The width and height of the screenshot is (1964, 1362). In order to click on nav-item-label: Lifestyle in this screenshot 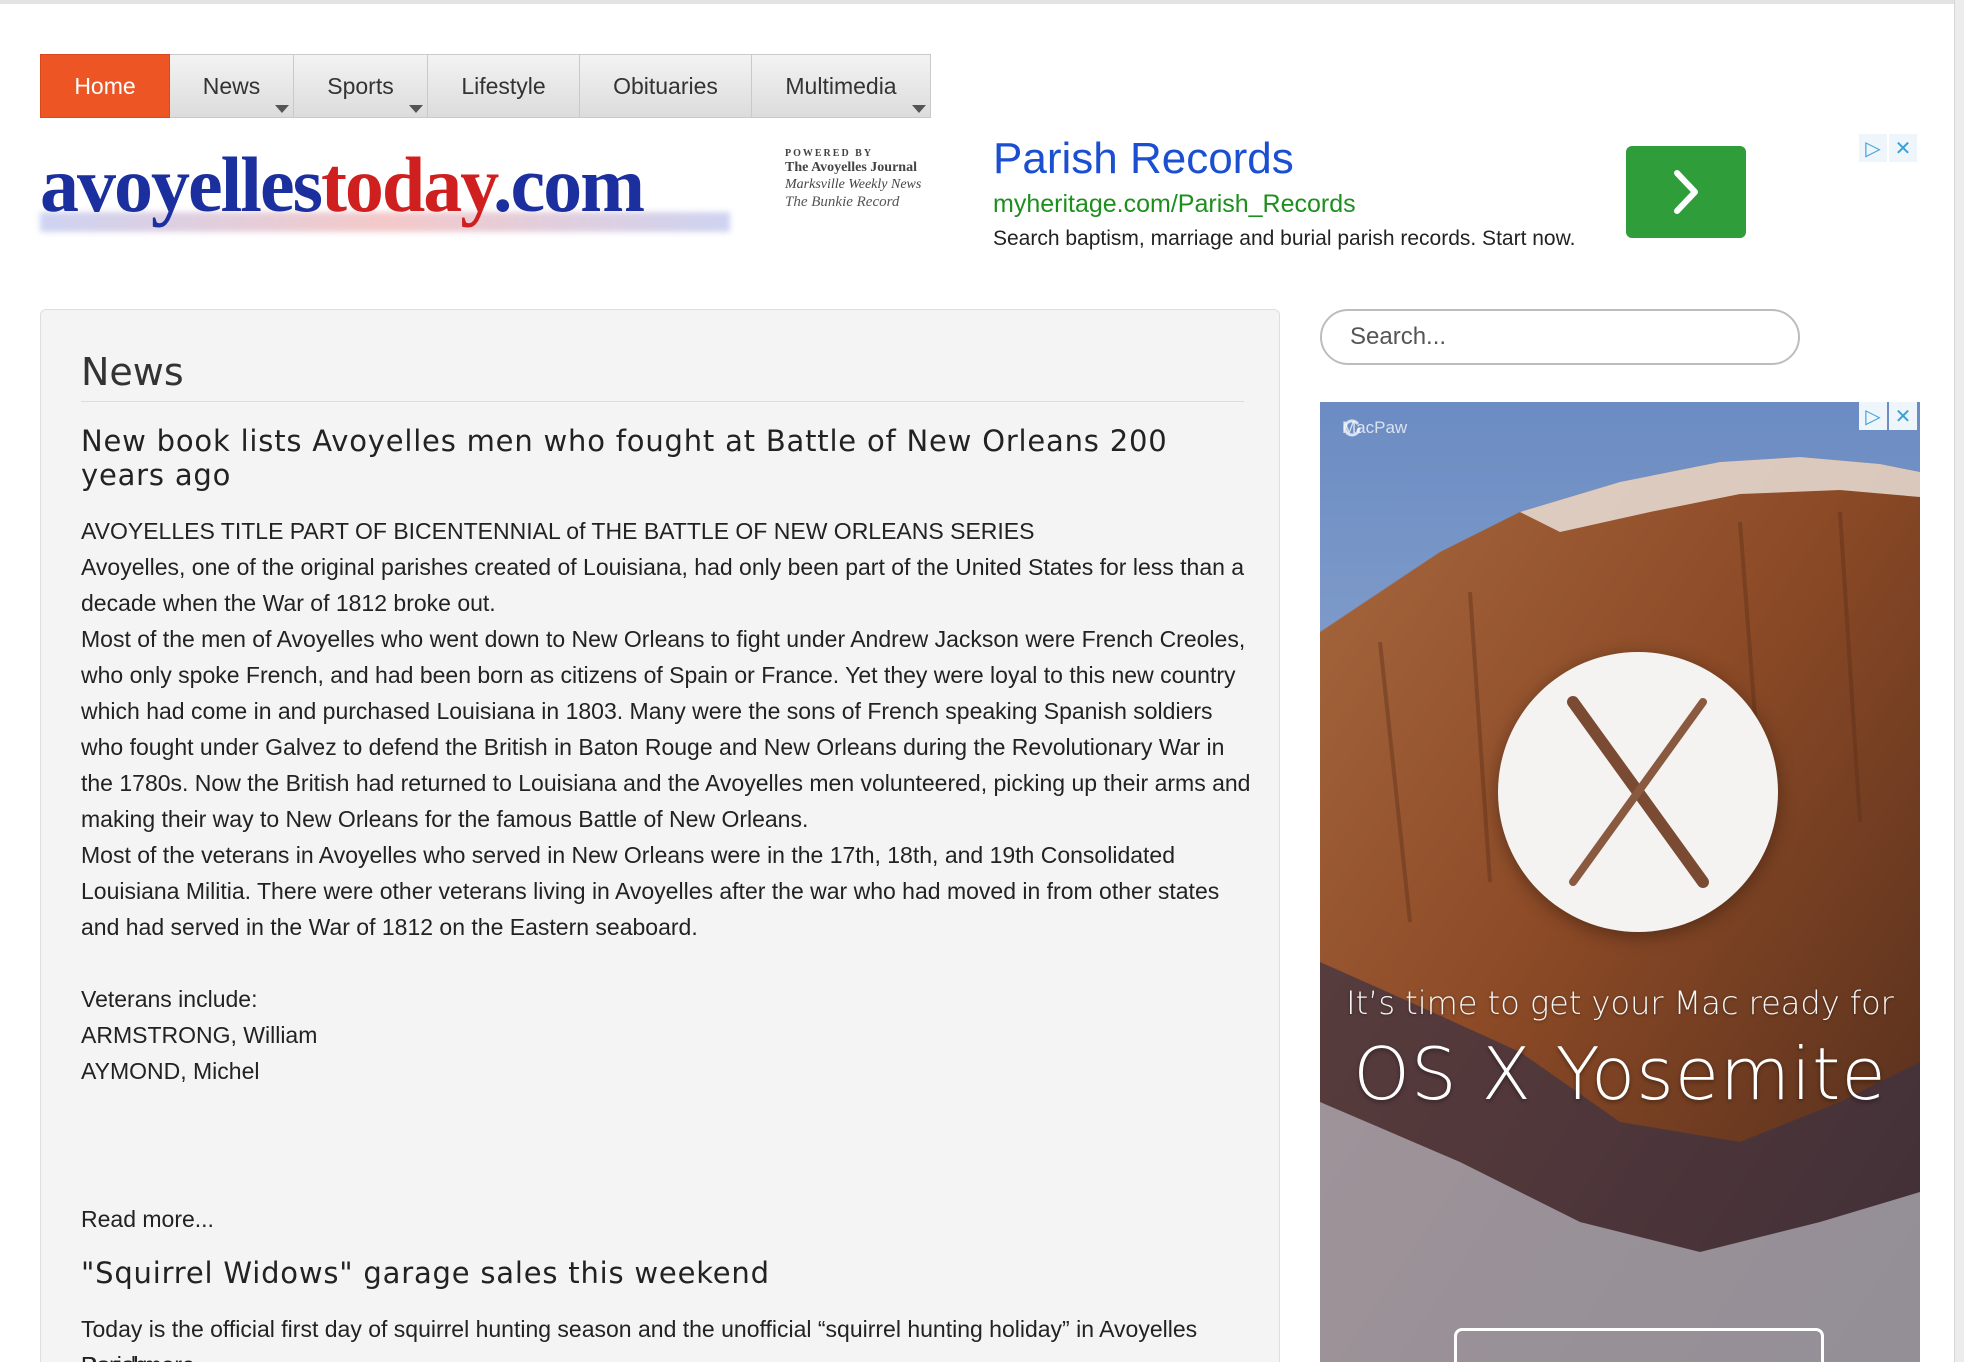, I will do `click(503, 85)`.